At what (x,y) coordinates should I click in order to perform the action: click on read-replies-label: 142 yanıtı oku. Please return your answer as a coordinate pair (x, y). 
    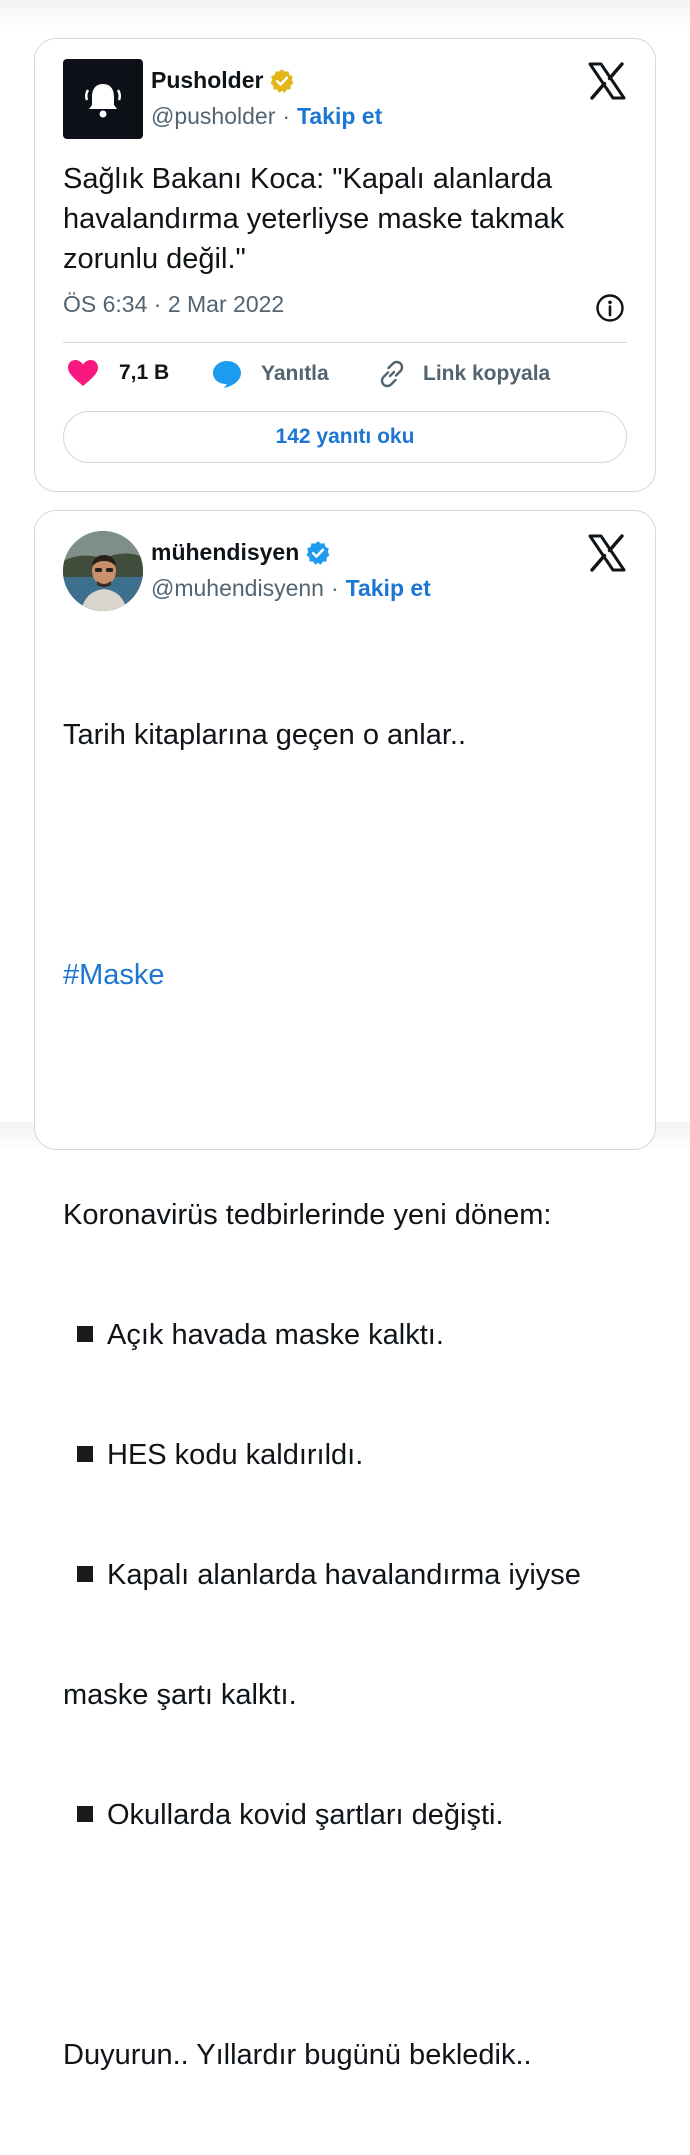
    Looking at the image, I should click on (345, 436).